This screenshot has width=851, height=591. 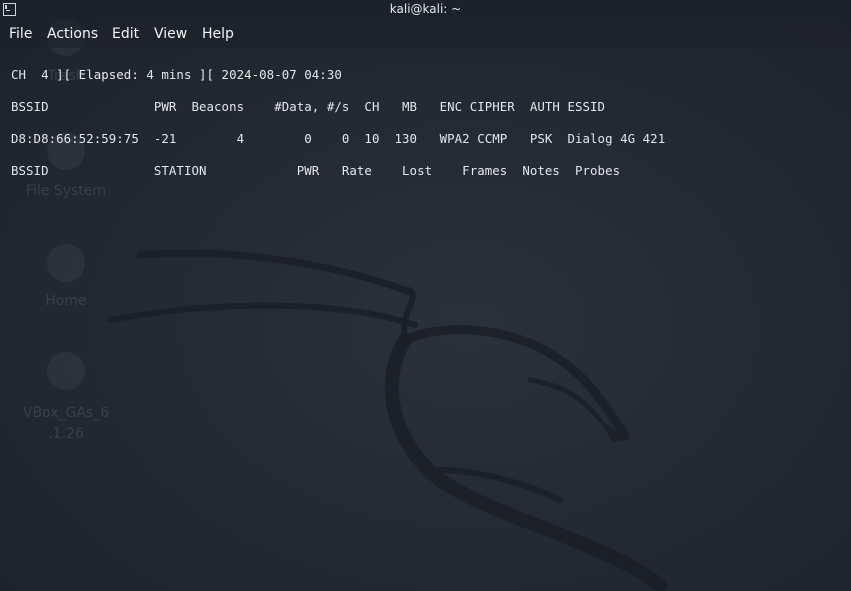 I want to click on window-title: kali@kali: ~, so click(x=425, y=9).